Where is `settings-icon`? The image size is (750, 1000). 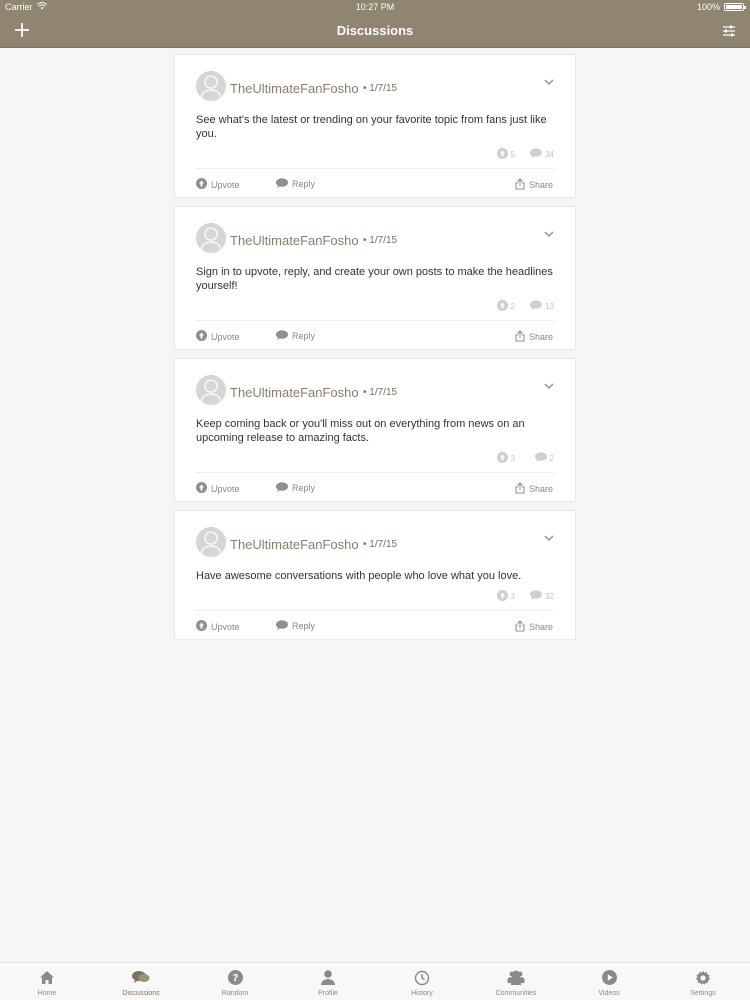 settings-icon is located at coordinates (703, 977).